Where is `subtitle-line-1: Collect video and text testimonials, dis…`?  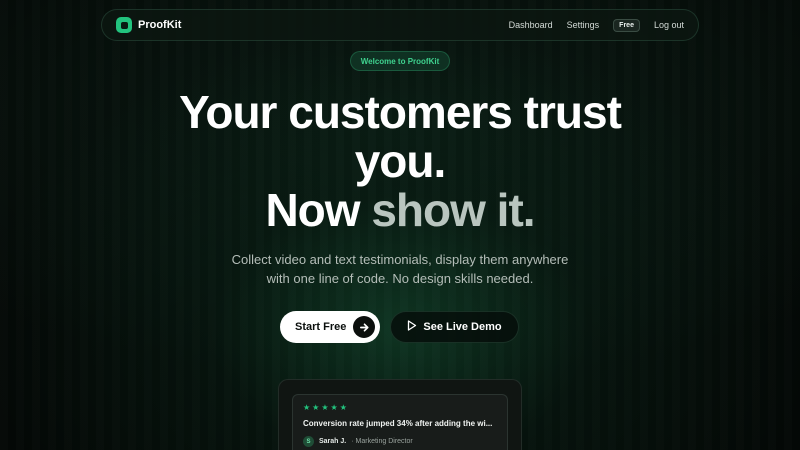
subtitle-line-1: Collect video and text testimonials, dis… is located at coordinates (400, 259).